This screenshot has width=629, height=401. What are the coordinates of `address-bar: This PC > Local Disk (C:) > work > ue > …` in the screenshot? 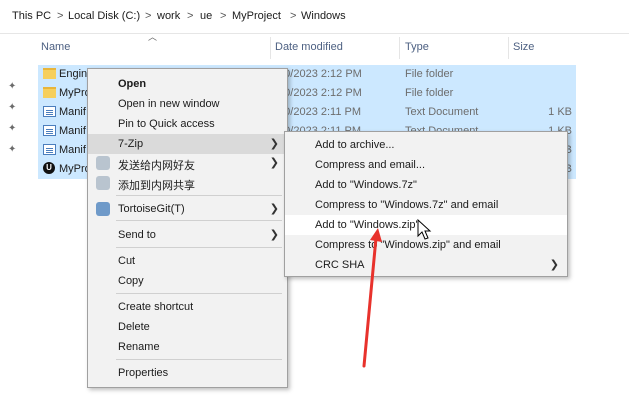 It's located at (314, 17).